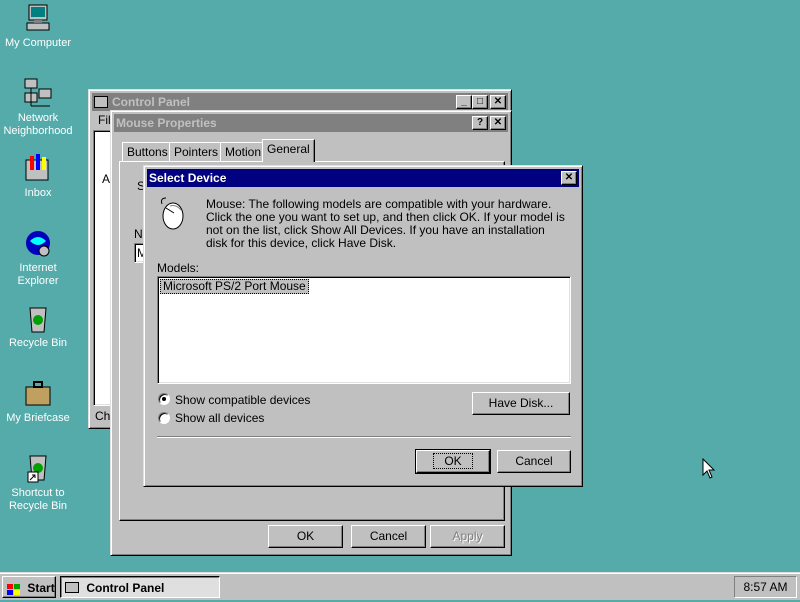 The height and width of the screenshot is (602, 800). What do you see at coordinates (38, 243) in the screenshot?
I see `internet-explorer-icon` at bounding box center [38, 243].